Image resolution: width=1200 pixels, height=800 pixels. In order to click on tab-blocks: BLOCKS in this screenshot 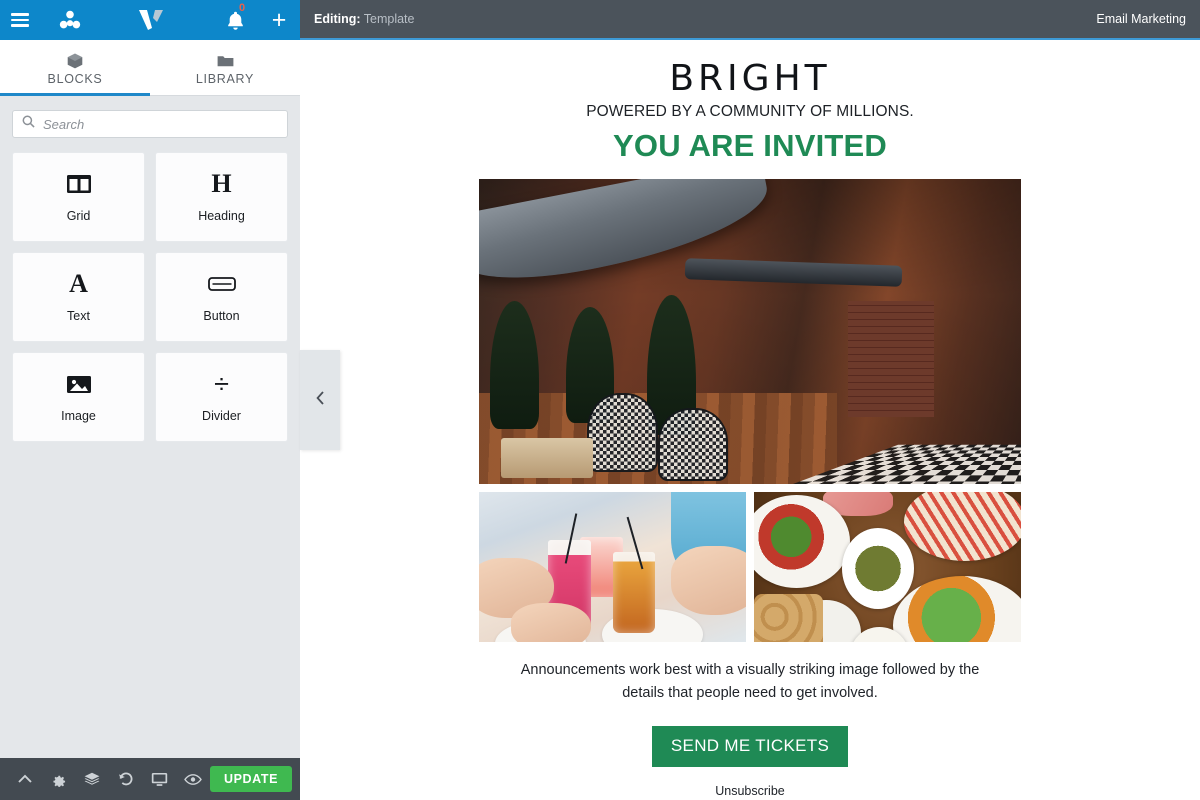, I will do `click(75, 68)`.